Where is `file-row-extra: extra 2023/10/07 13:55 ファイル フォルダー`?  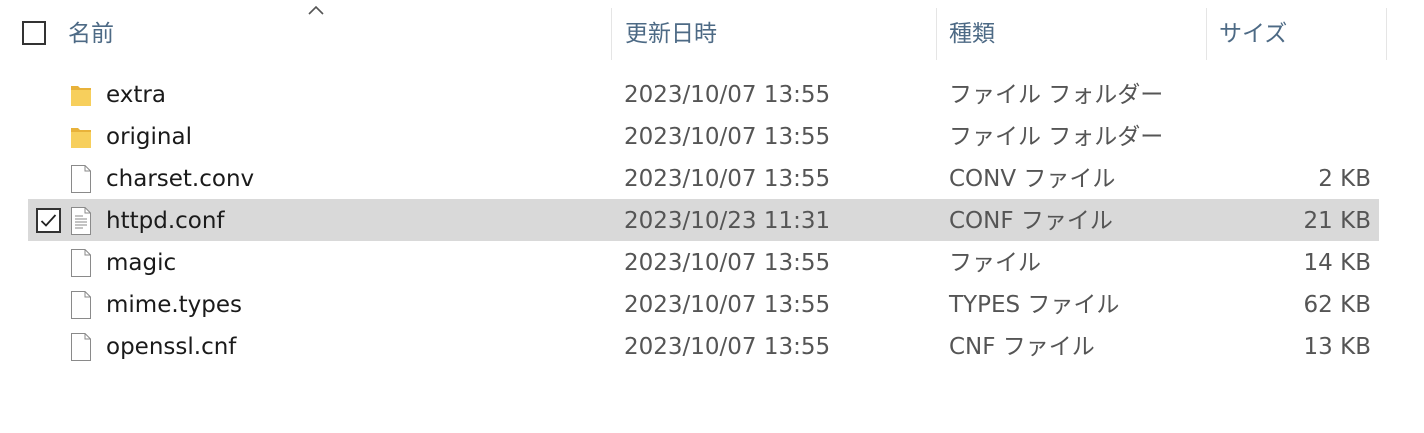
file-row-extra: extra 2023/10/07 13:55 ファイル フォルダー is located at coordinates (703, 94).